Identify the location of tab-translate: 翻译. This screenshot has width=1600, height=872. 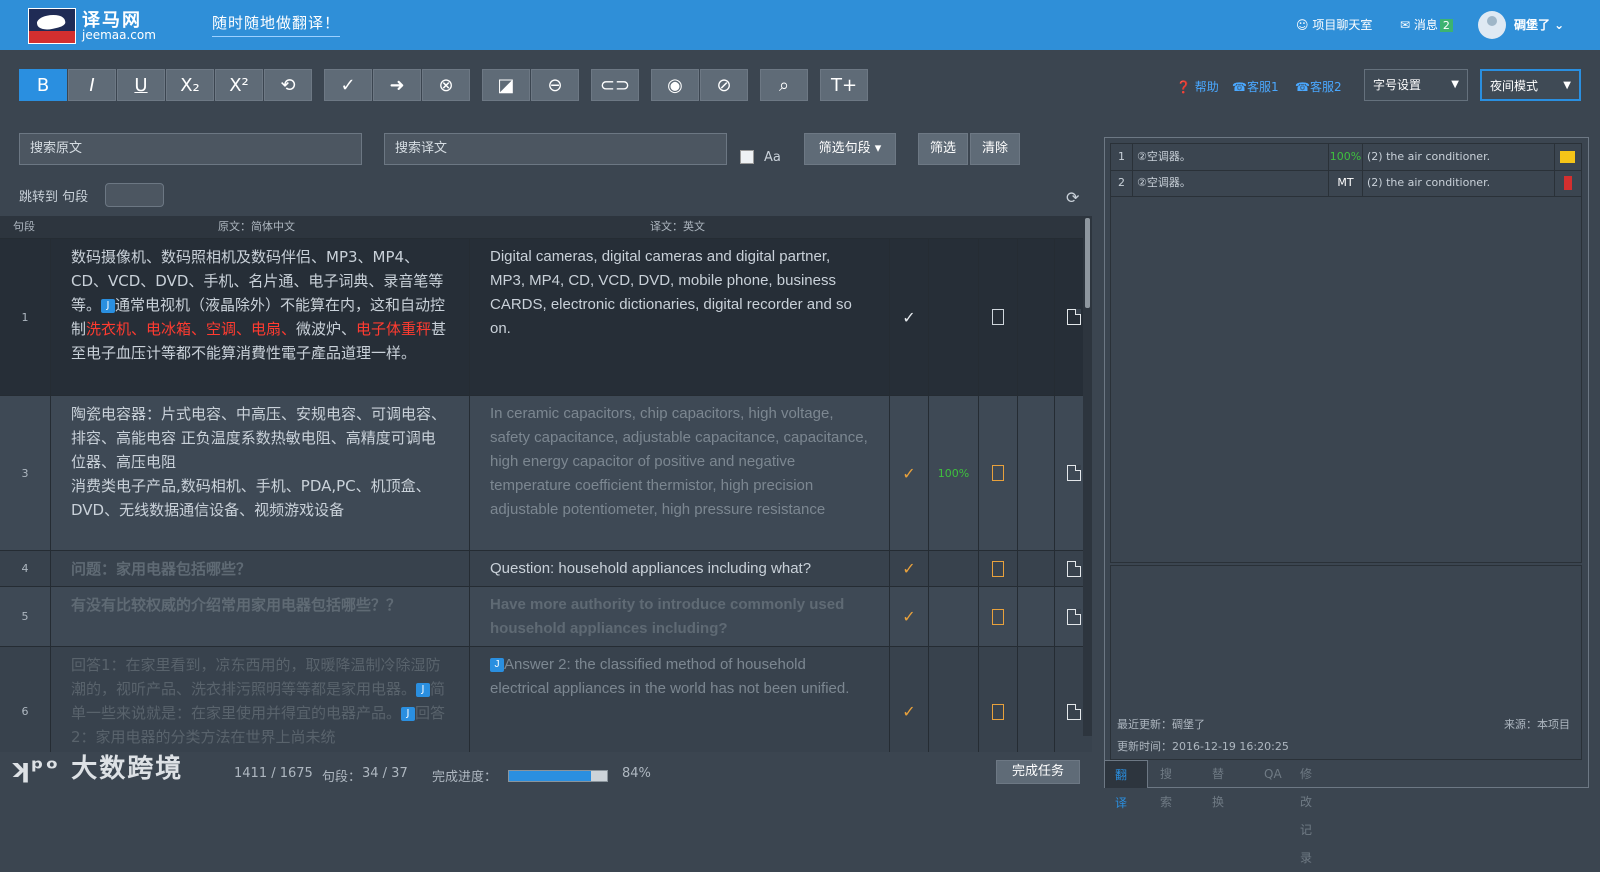
(1126, 785).